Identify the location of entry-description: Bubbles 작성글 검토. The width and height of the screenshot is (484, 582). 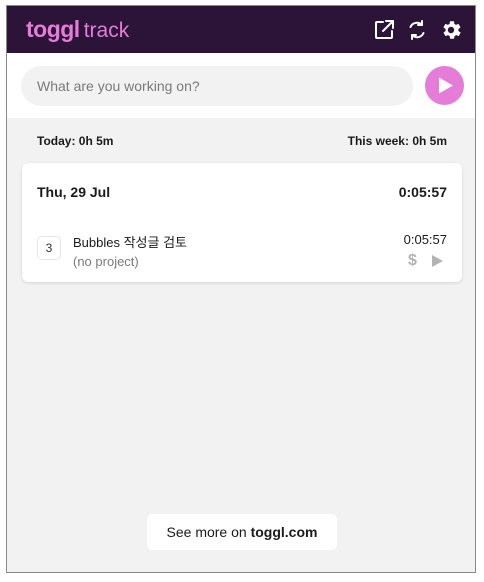
(130, 241).